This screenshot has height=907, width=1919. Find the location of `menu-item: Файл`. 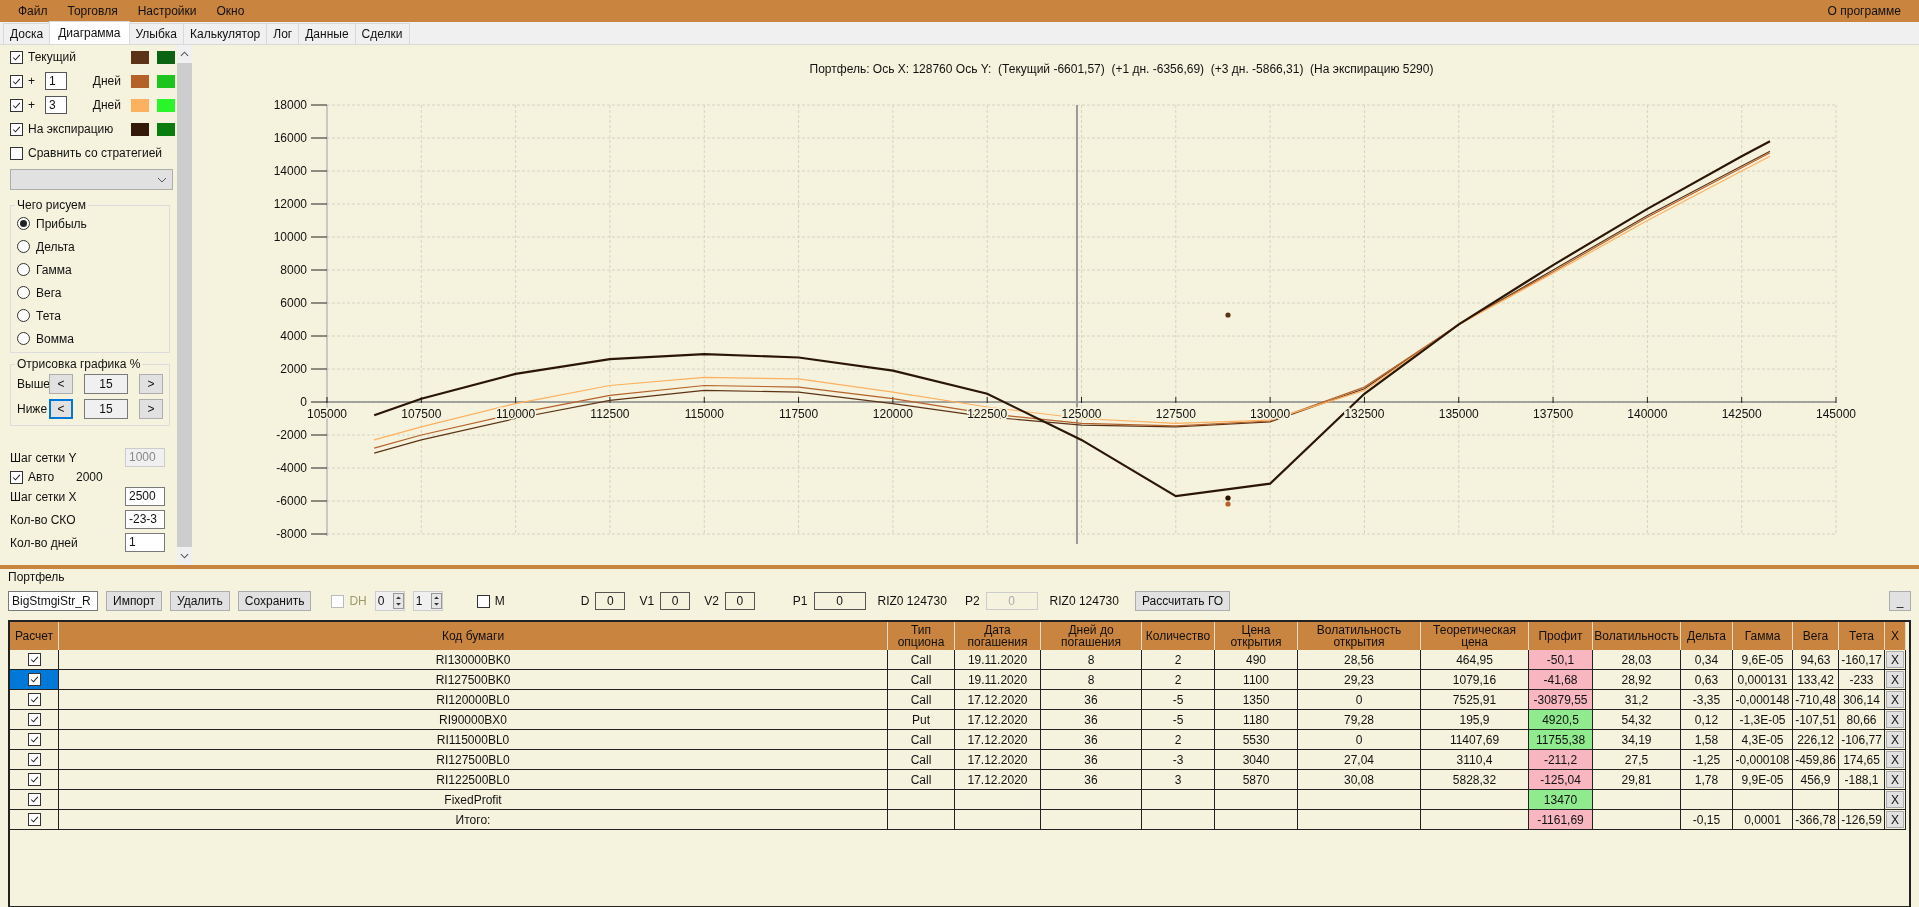

menu-item: Файл is located at coordinates (33, 11).